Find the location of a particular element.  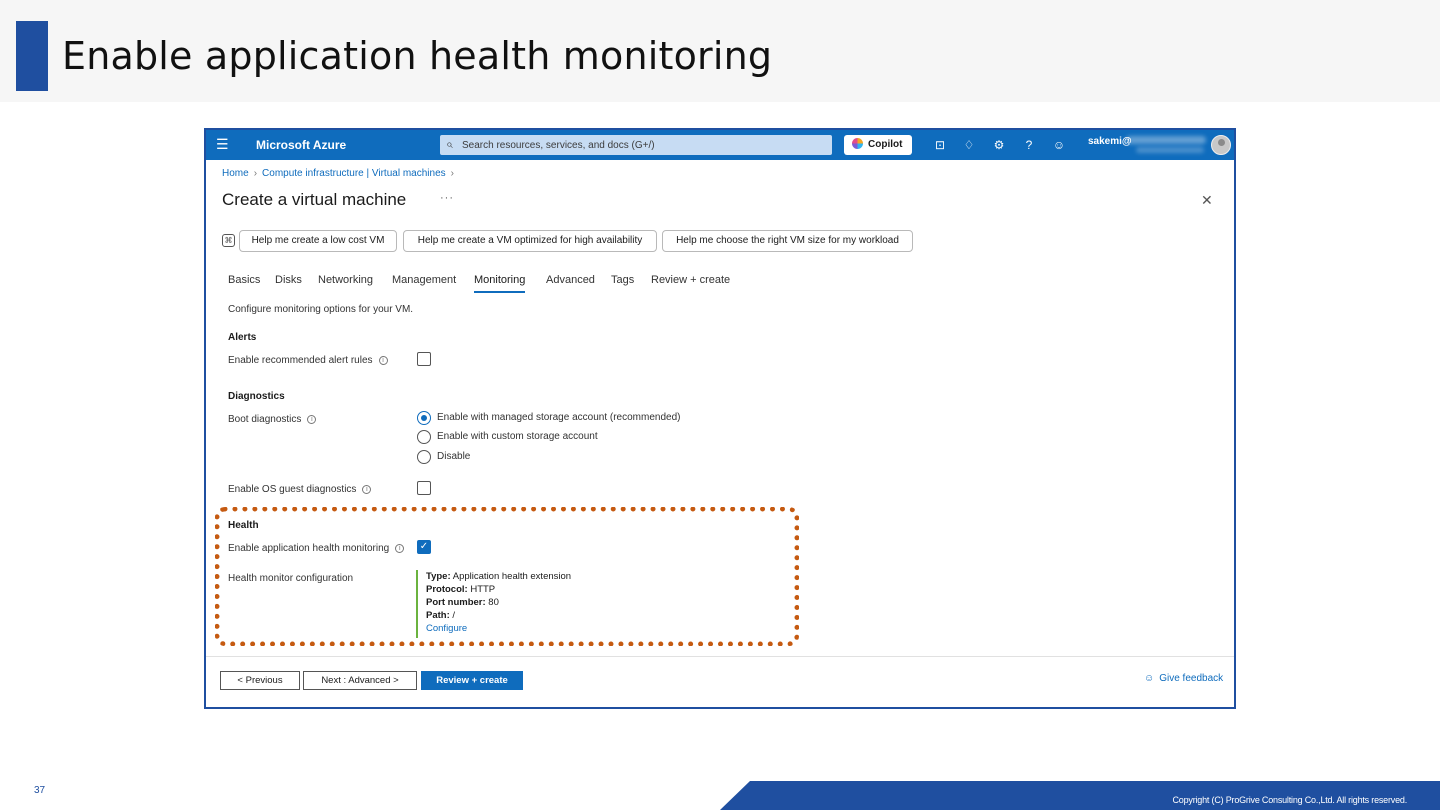

app-health-label: Enable application health monitoring i is located at coordinates (316, 548).